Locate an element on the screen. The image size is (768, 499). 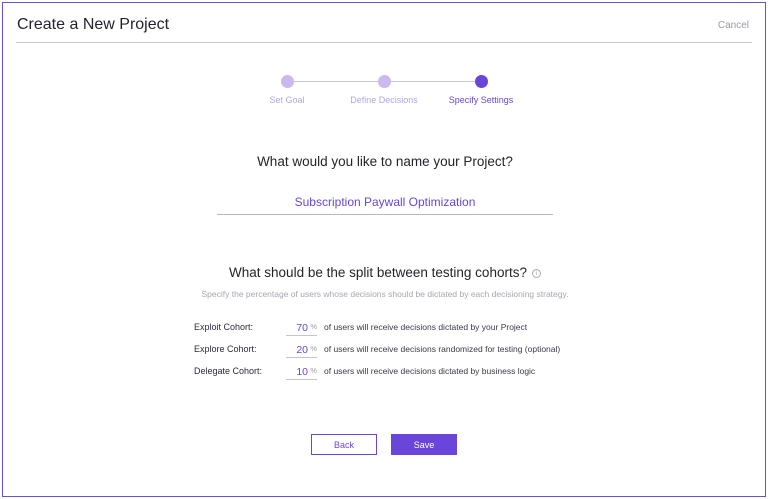
info-icon: i is located at coordinates (536, 273).